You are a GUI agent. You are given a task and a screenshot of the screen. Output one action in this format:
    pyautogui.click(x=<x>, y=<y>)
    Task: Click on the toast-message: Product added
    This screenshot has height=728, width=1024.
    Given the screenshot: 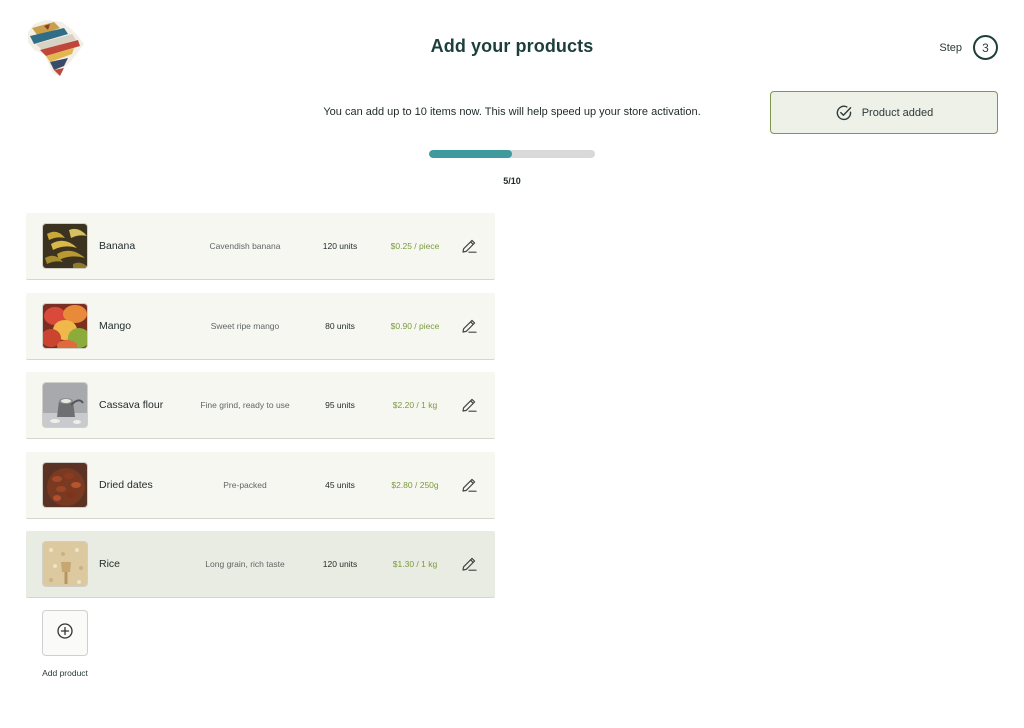 What is the action you would take?
    pyautogui.click(x=897, y=112)
    